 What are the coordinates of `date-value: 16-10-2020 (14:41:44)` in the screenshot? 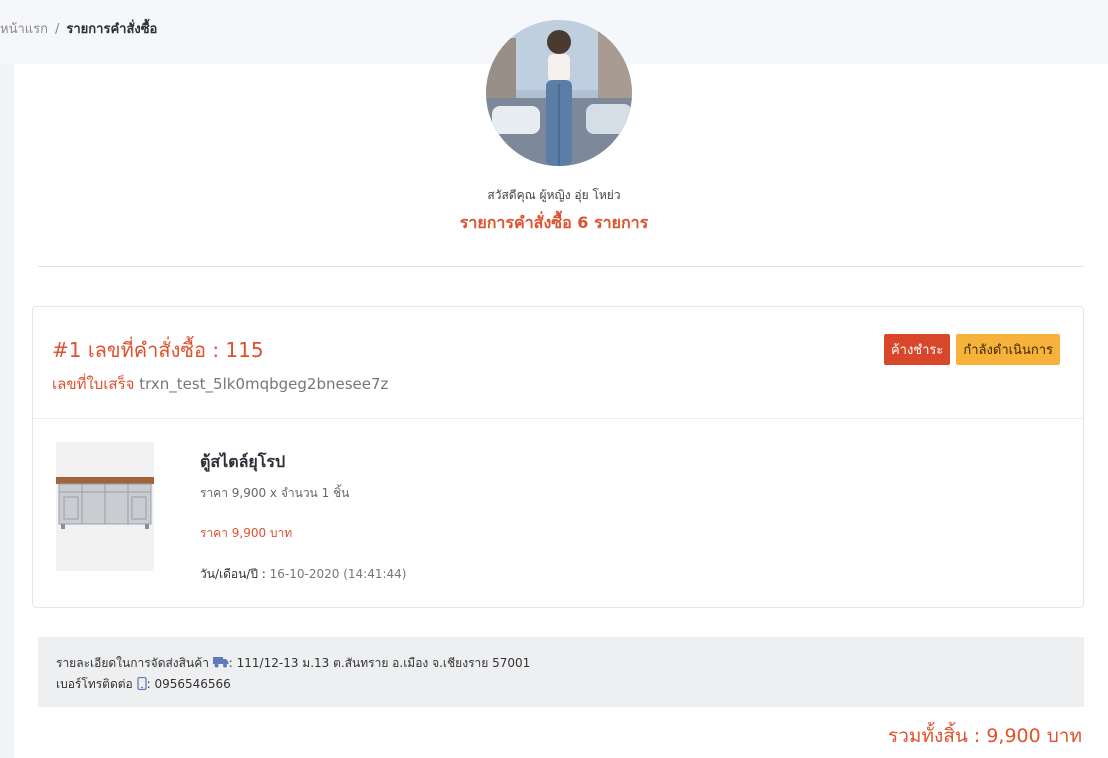 It's located at (338, 574).